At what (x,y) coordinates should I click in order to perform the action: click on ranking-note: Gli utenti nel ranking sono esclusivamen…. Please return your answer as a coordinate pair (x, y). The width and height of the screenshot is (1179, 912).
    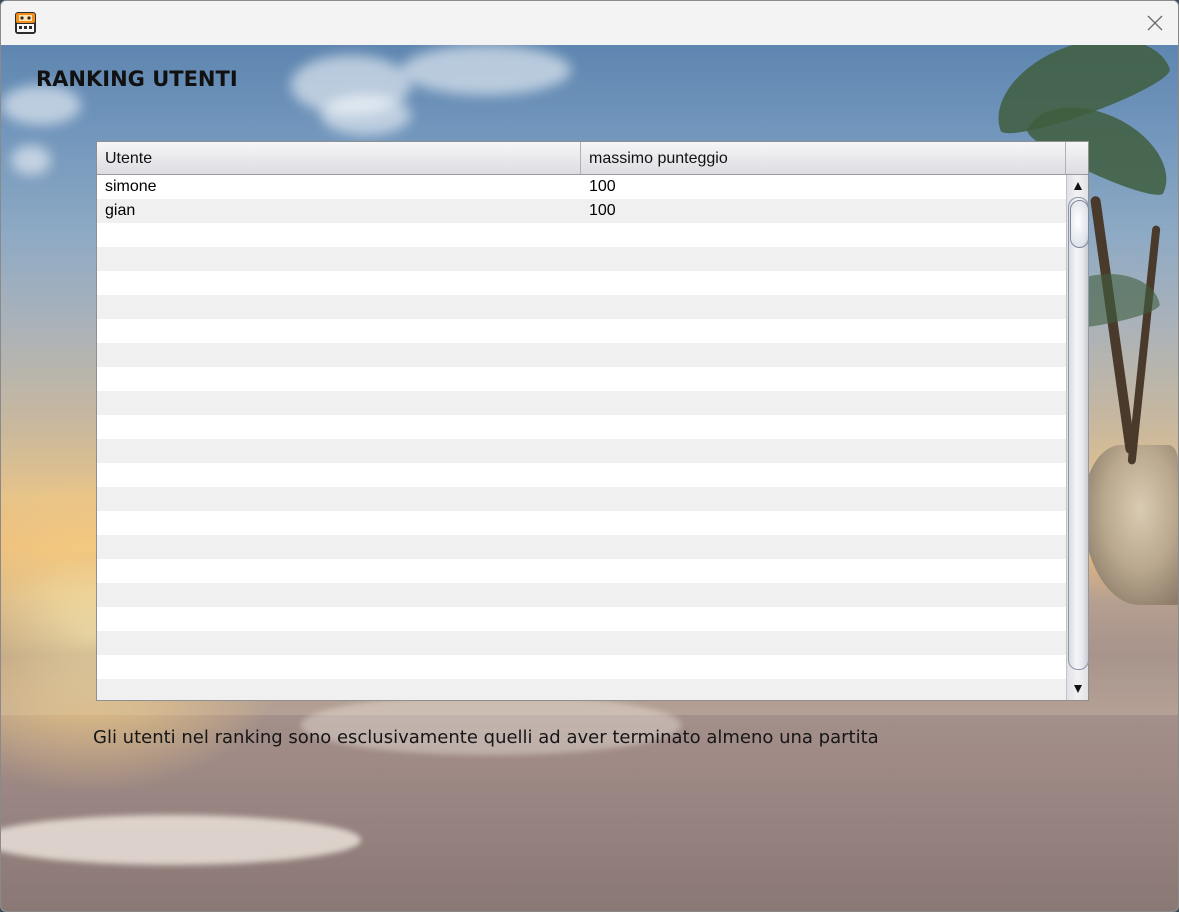
    Looking at the image, I should click on (486, 737).